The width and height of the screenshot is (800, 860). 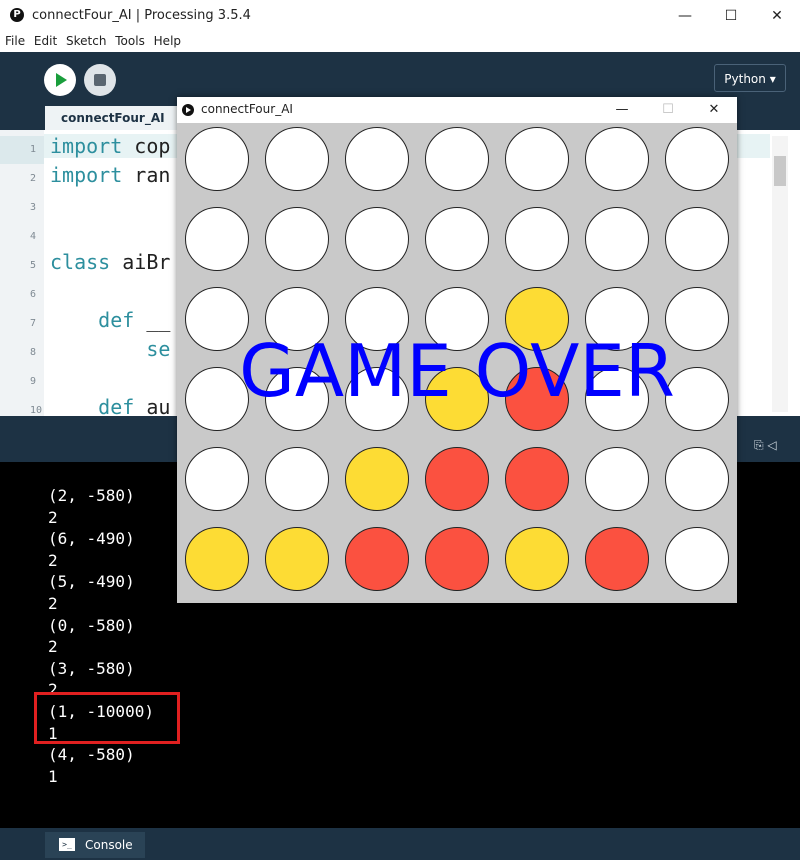 What do you see at coordinates (780, 274) in the screenshot?
I see `editor-scrollbar` at bounding box center [780, 274].